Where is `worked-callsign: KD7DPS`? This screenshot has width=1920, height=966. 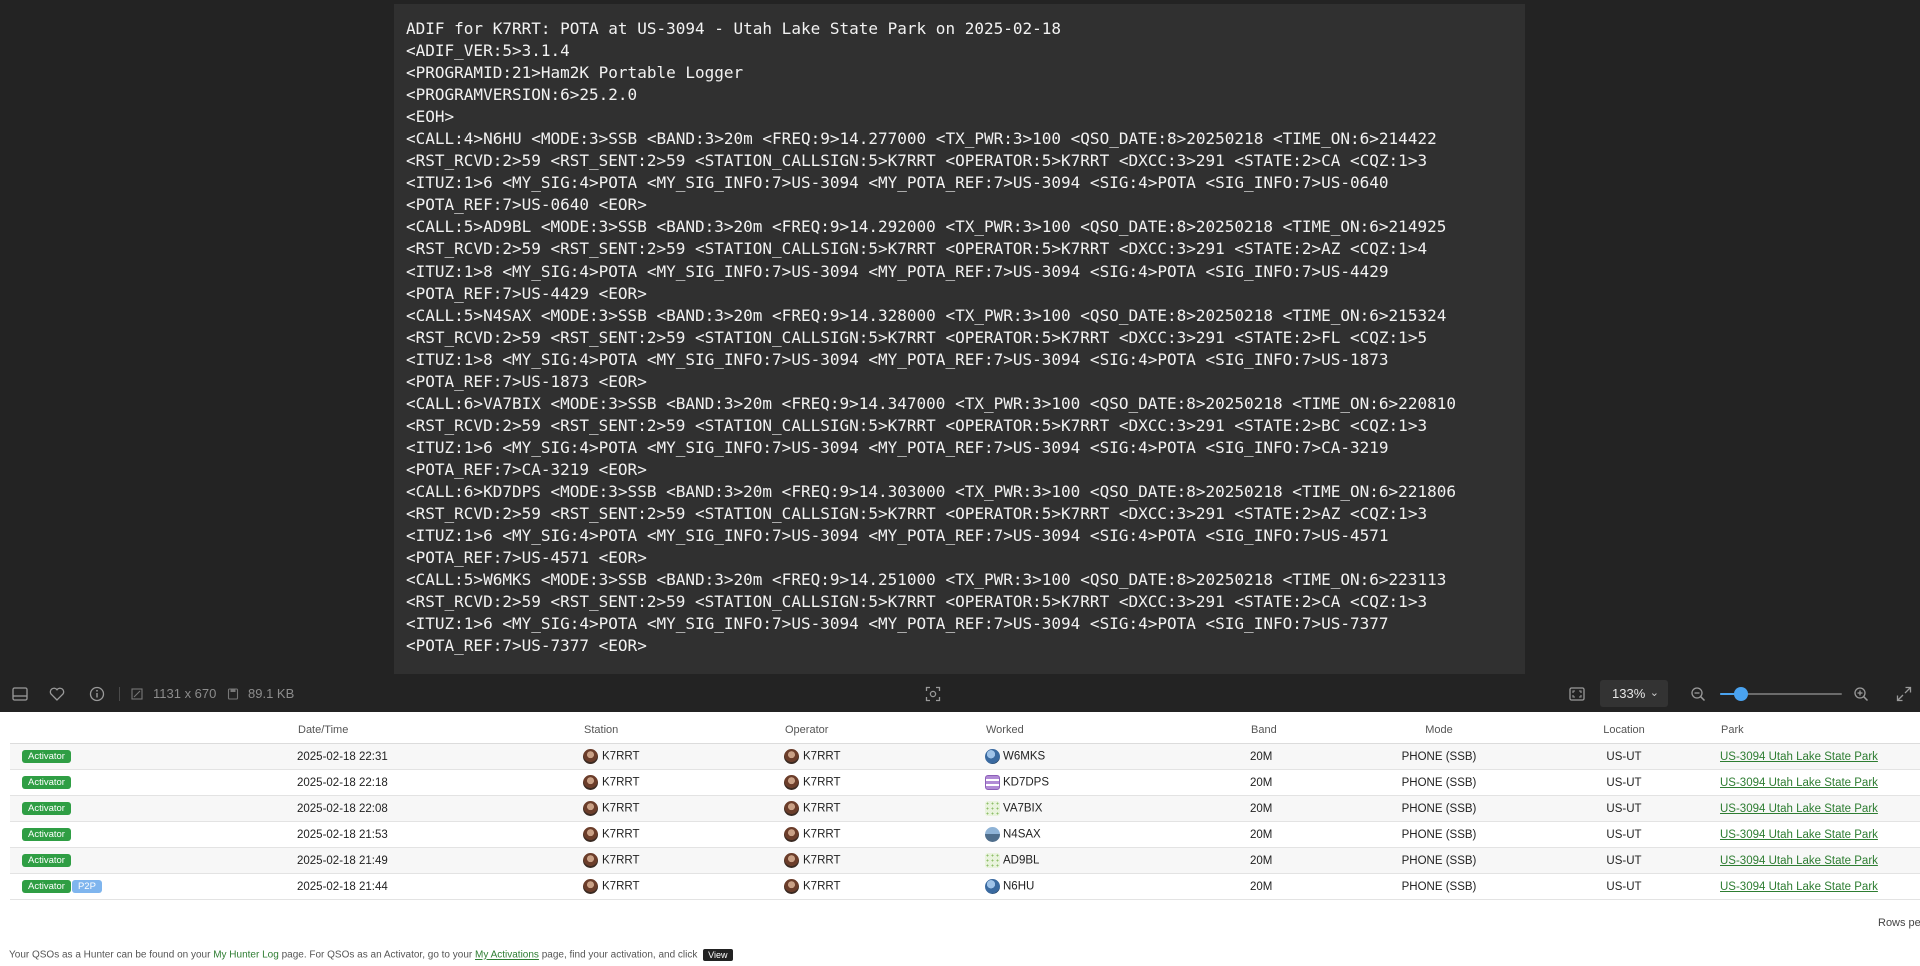 worked-callsign: KD7DPS is located at coordinates (1026, 783).